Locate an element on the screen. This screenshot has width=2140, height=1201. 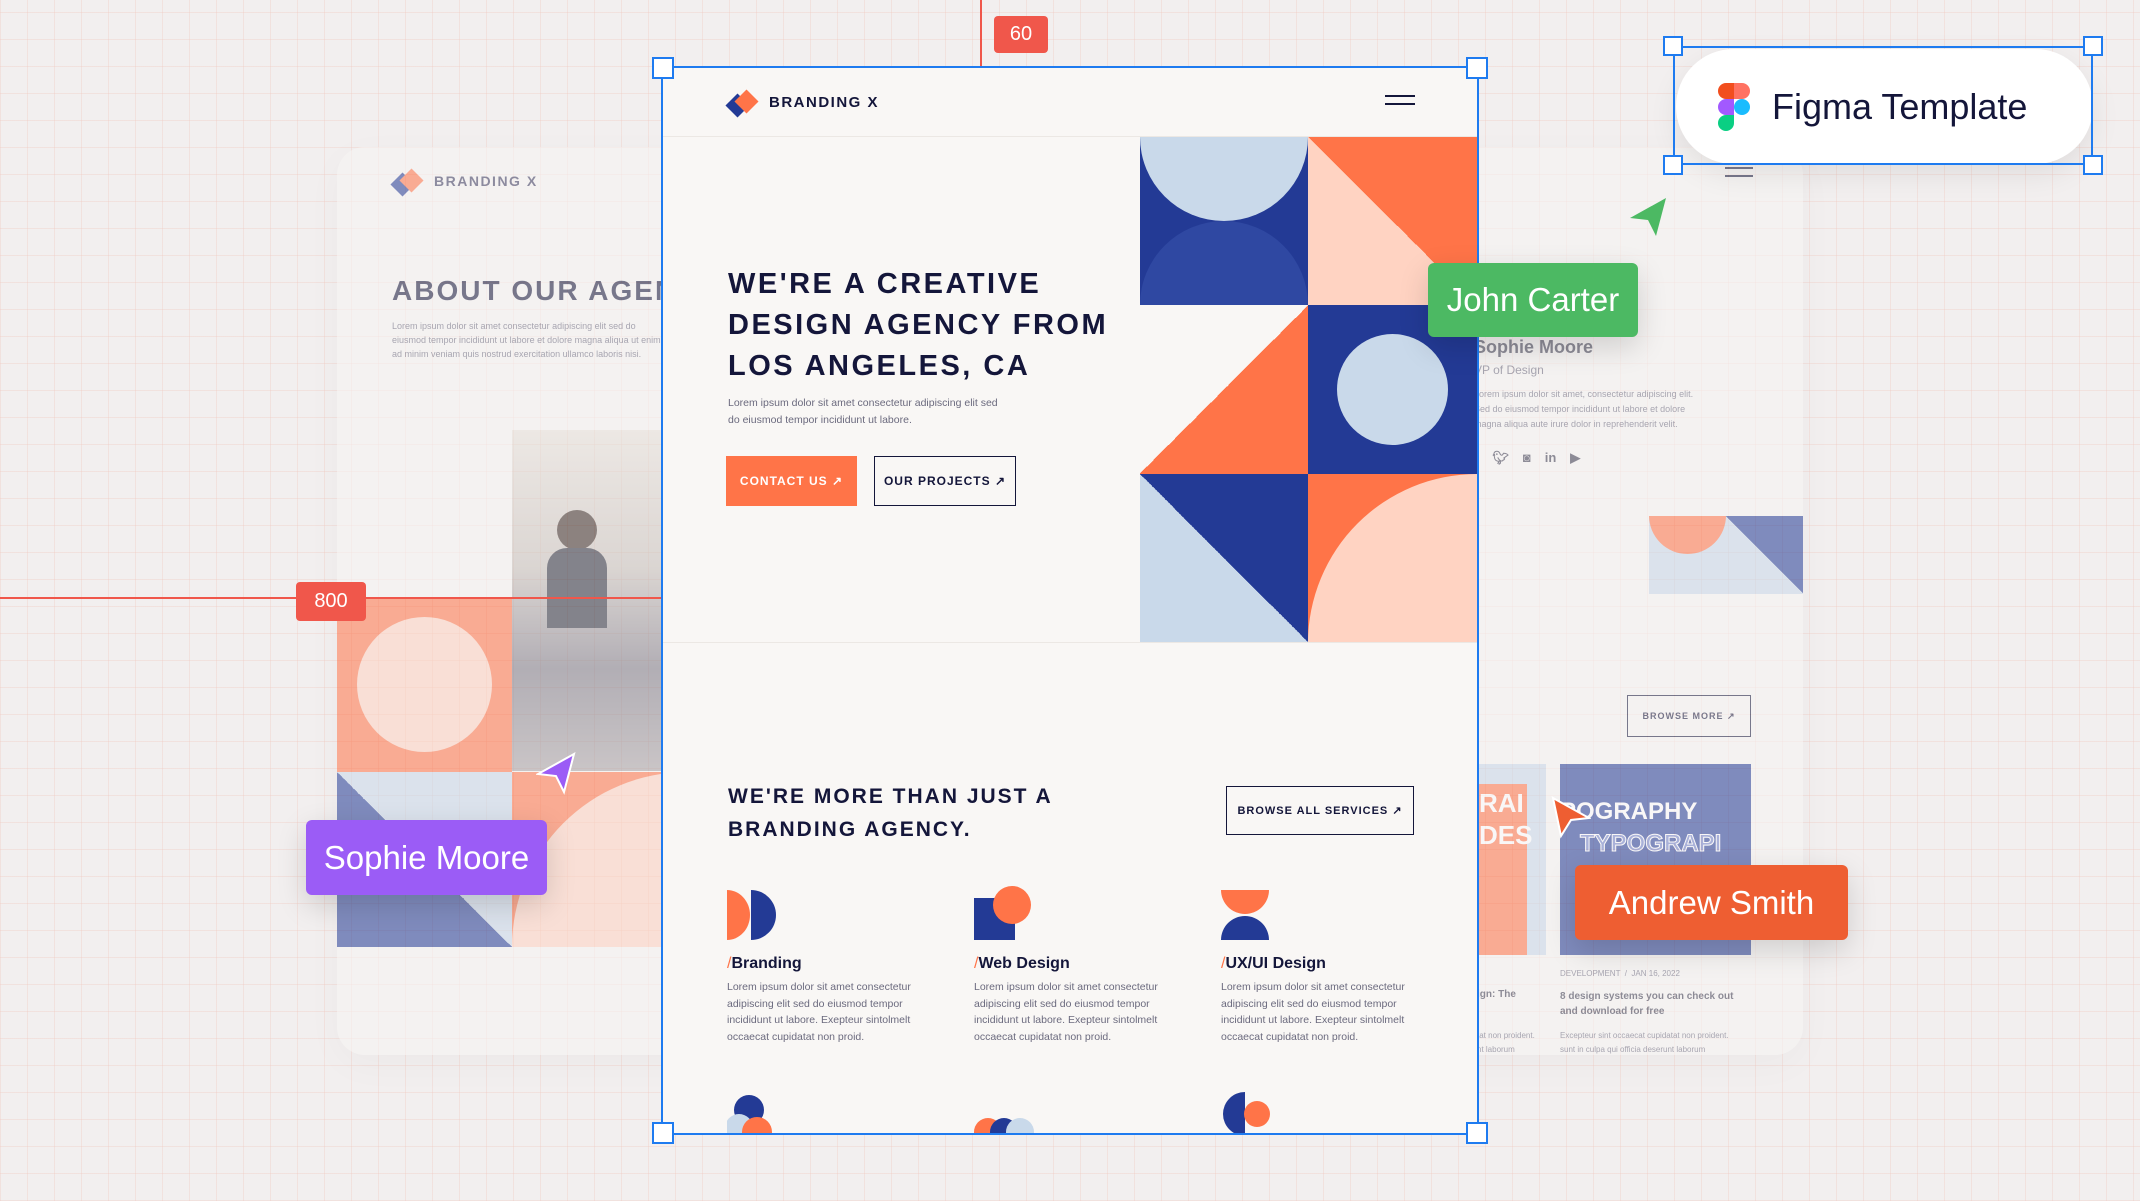
hero-graphic is located at coordinates (1308, 389).